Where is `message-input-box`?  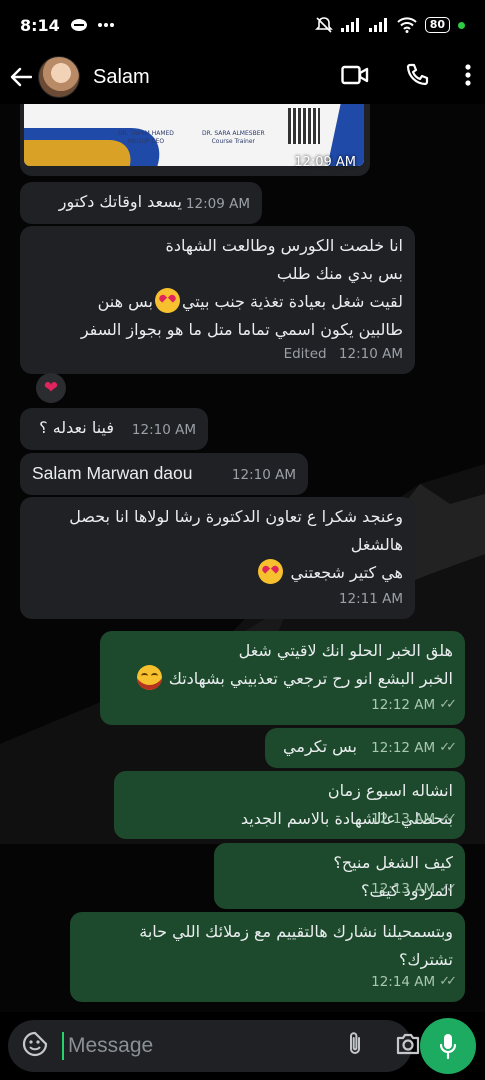 message-input-box is located at coordinates (214, 1046).